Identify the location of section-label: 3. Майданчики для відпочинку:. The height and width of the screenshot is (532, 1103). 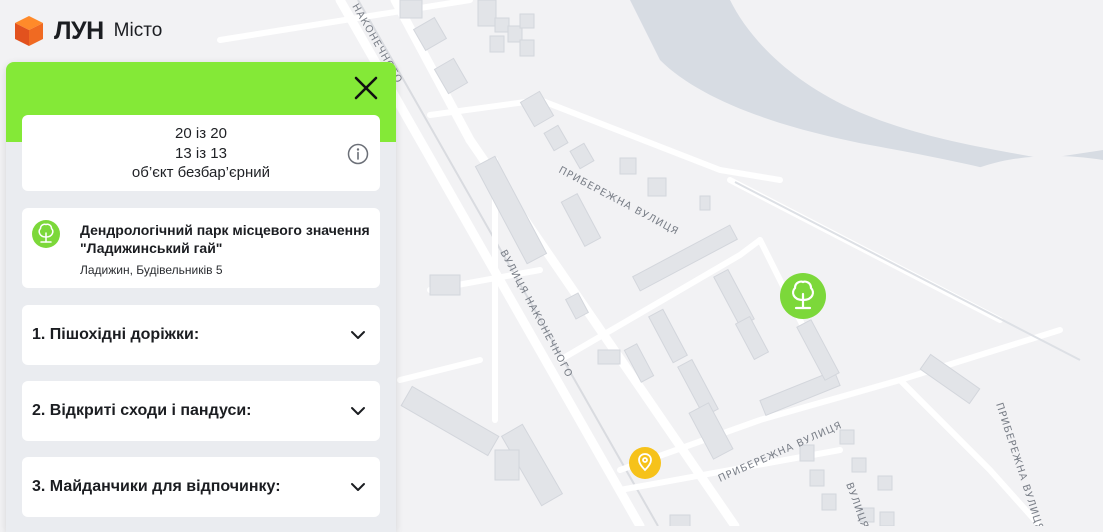
(156, 486).